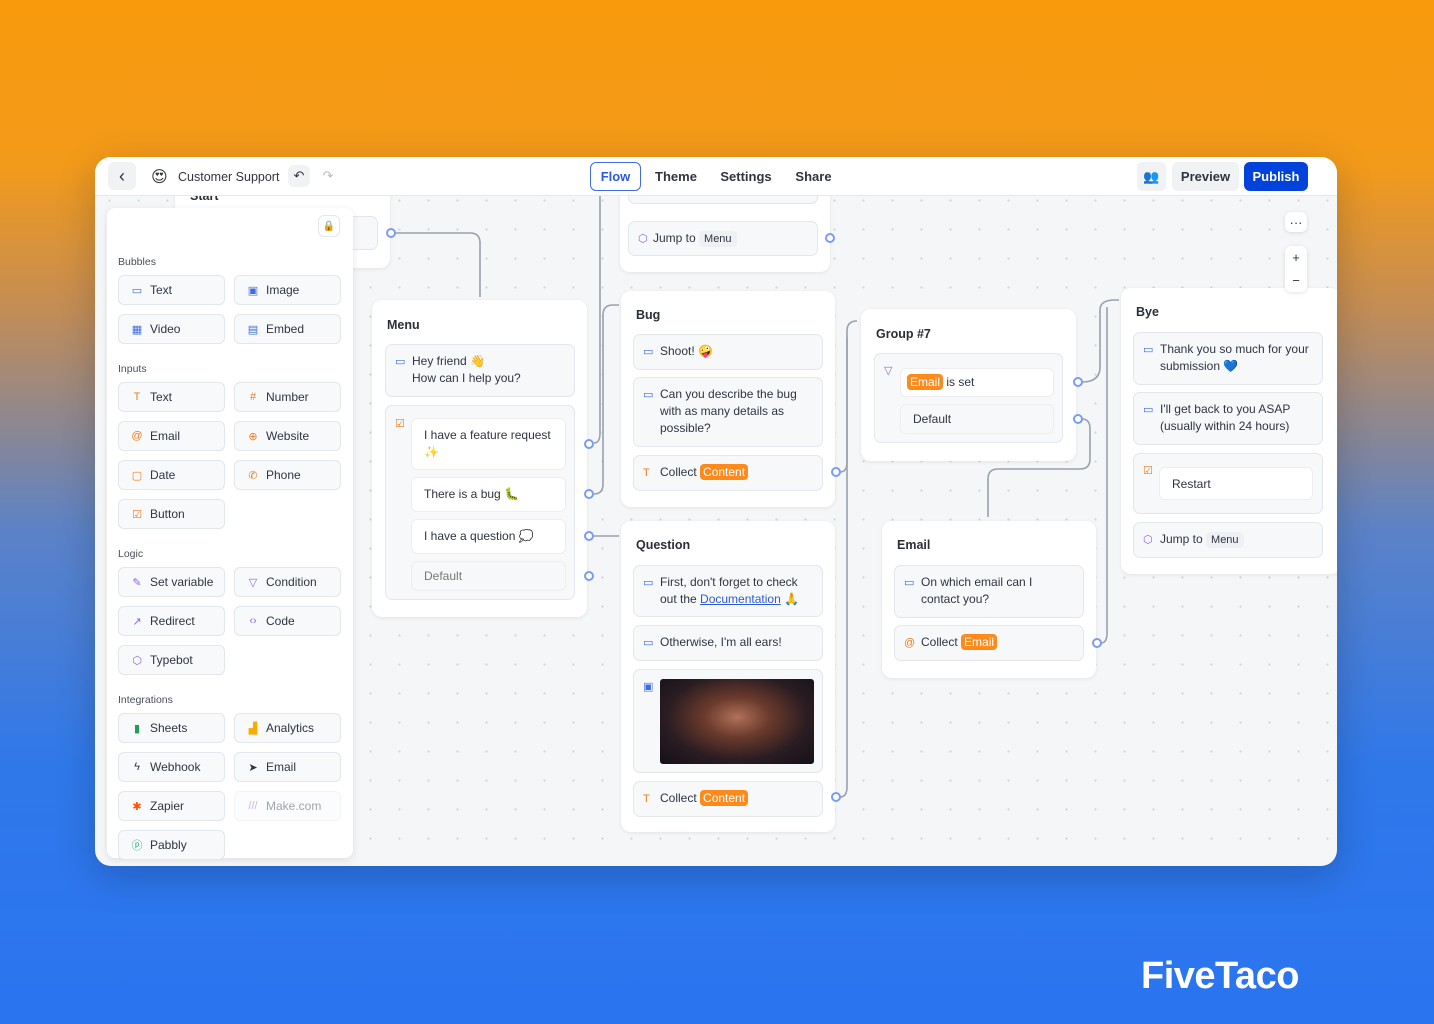 This screenshot has width=1434, height=1024. What do you see at coordinates (171, 475) in the screenshot?
I see `block-date: ▢ Date` at bounding box center [171, 475].